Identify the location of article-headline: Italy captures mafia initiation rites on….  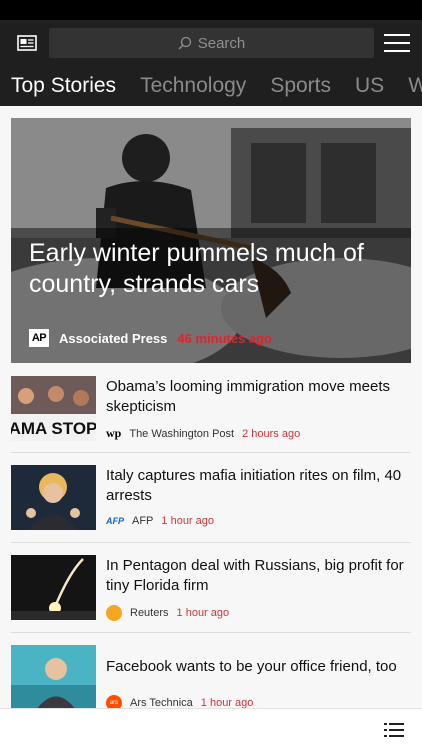
(254, 485).